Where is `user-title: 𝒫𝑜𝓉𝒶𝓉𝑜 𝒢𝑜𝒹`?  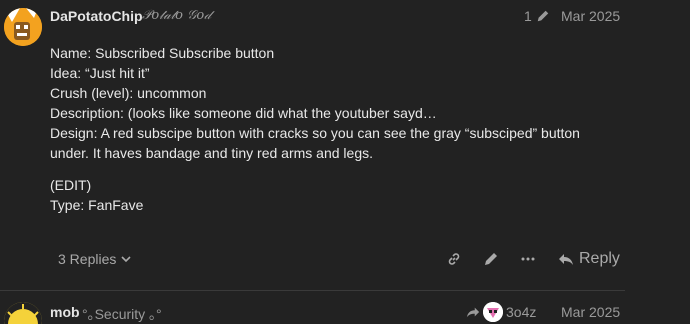
user-title: 𝒫𝑜𝓉𝒶𝓉𝑜 𝒢𝑜𝒹 is located at coordinates (176, 15).